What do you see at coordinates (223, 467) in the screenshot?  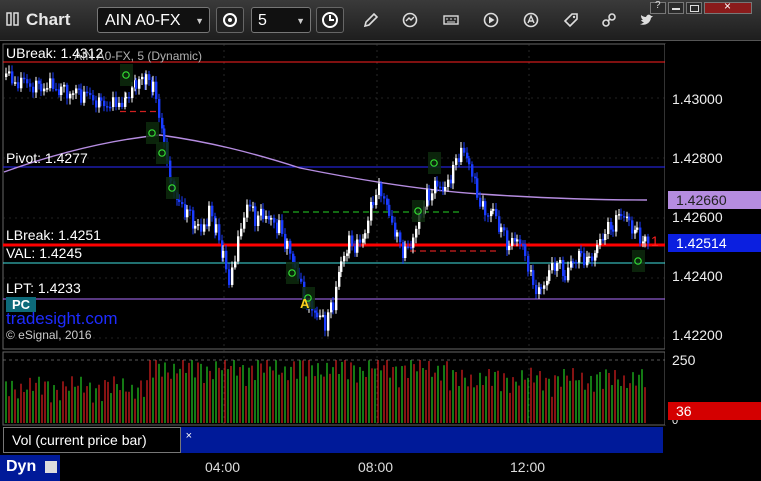 I see `time-axis-label: 04:00` at bounding box center [223, 467].